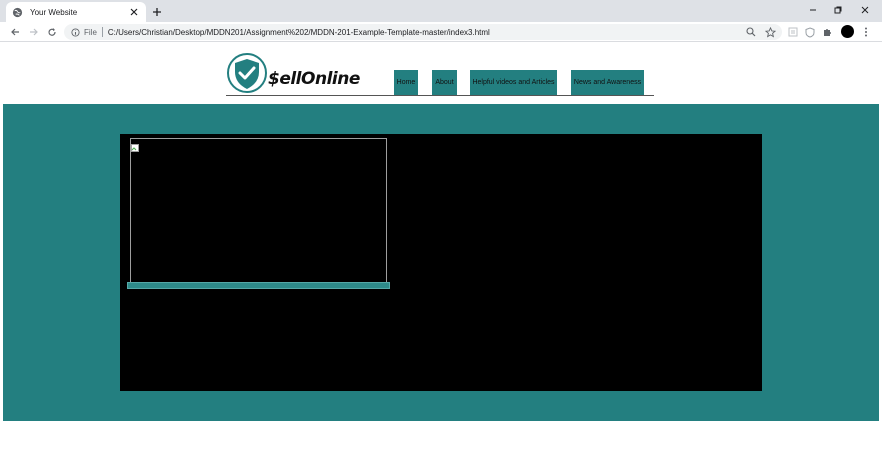 Image resolution: width=882 pixels, height=471 pixels. Describe the element at coordinates (258, 211) in the screenshot. I see `image-placeholder` at that location.